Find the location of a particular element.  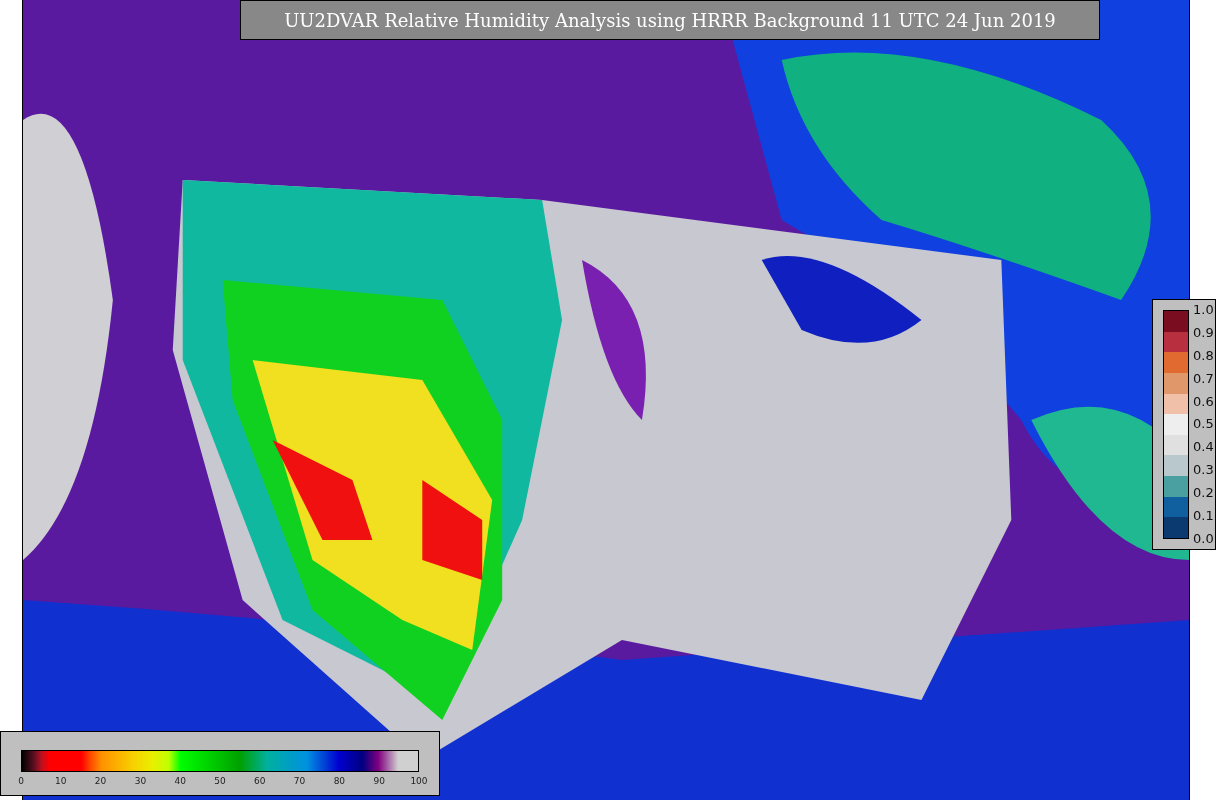

tick-label: 30 is located at coordinates (140, 781).